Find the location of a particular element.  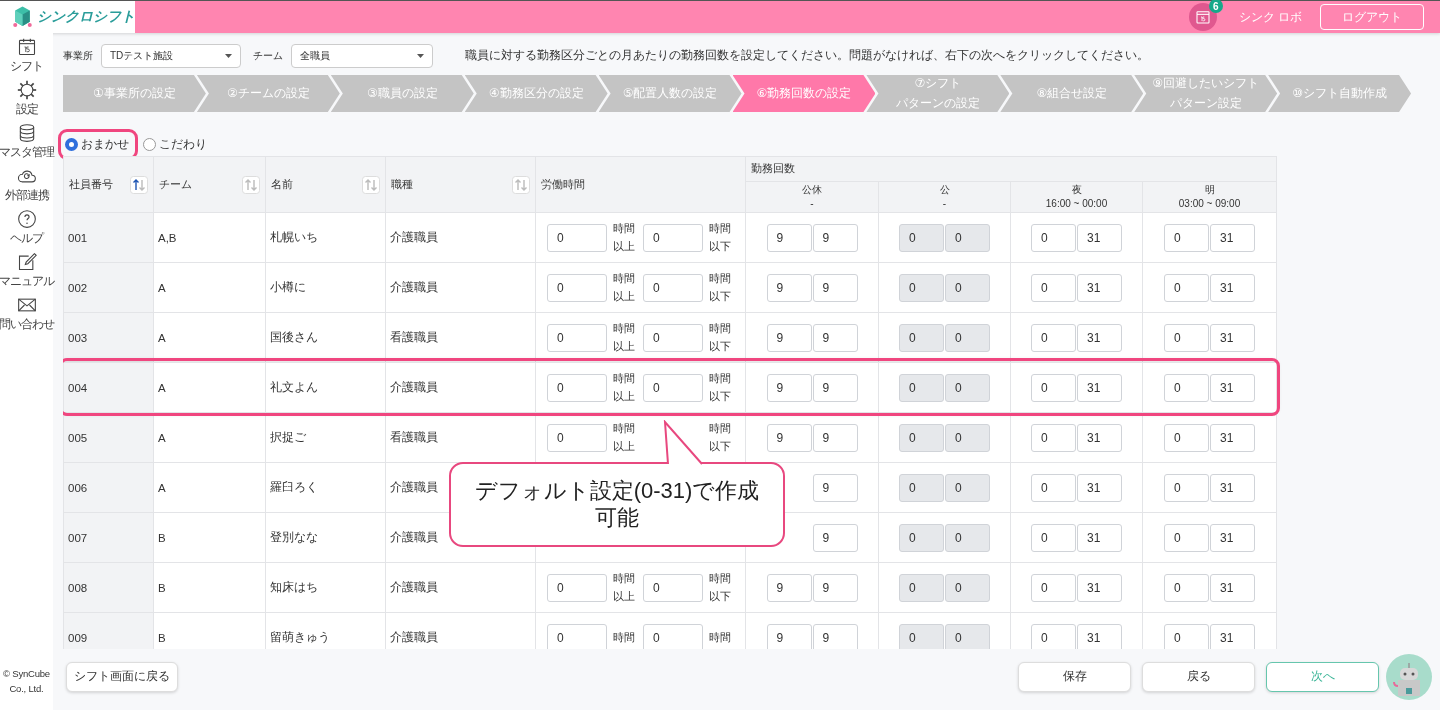

select-field: TDテスト施設 is located at coordinates (171, 55).